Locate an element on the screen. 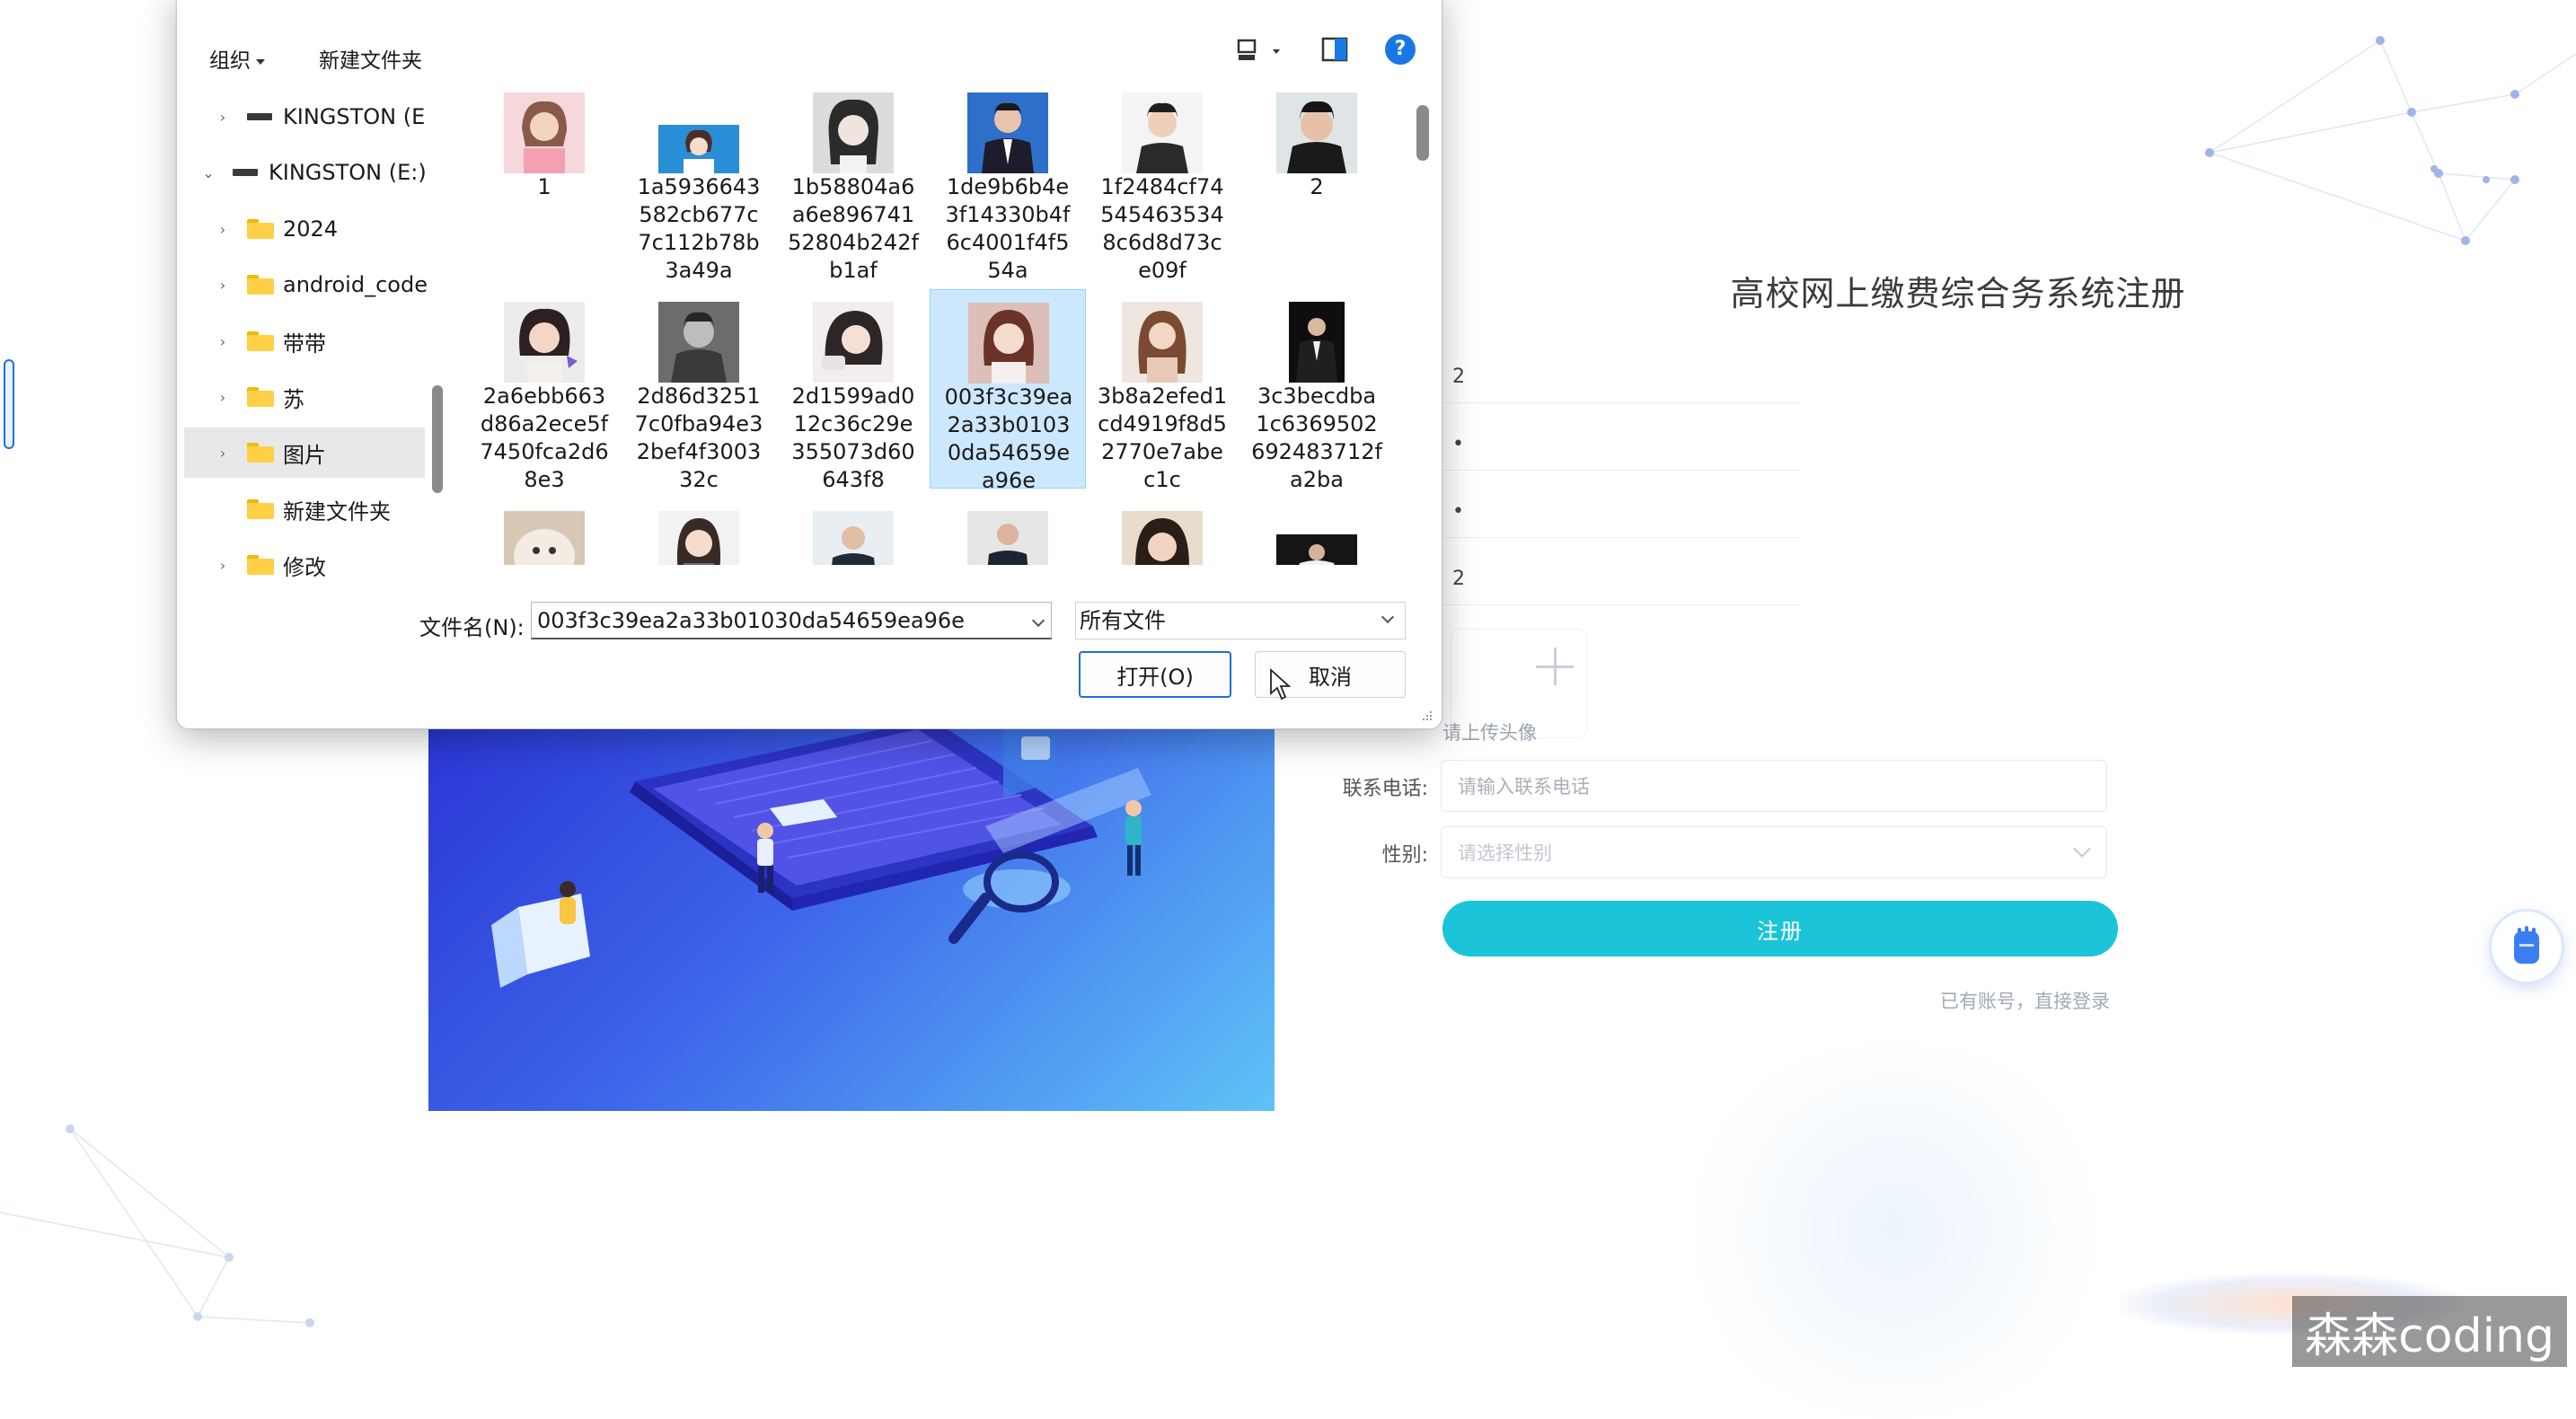 The image size is (2576, 1419). file-name: 3c3becdba1c6369502692483712fa2ba is located at coordinates (1316, 438).